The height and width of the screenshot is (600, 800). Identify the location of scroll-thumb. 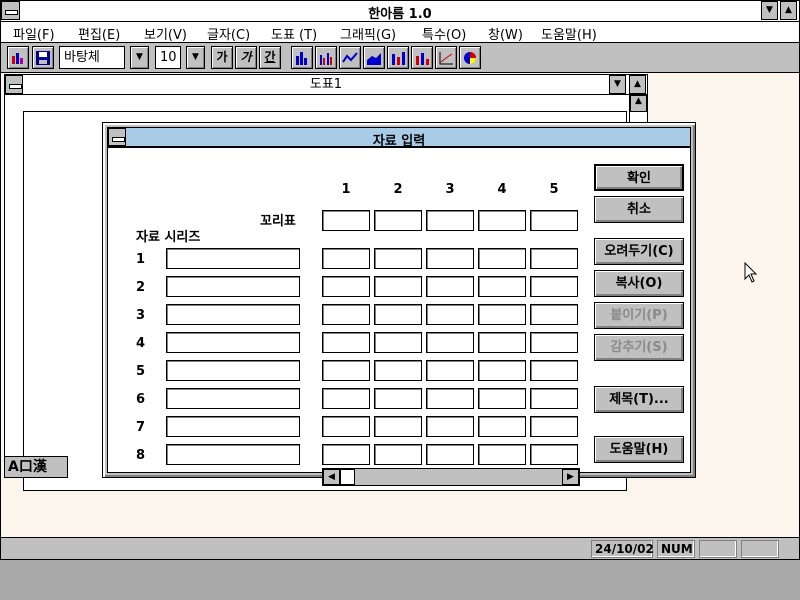
(347, 477).